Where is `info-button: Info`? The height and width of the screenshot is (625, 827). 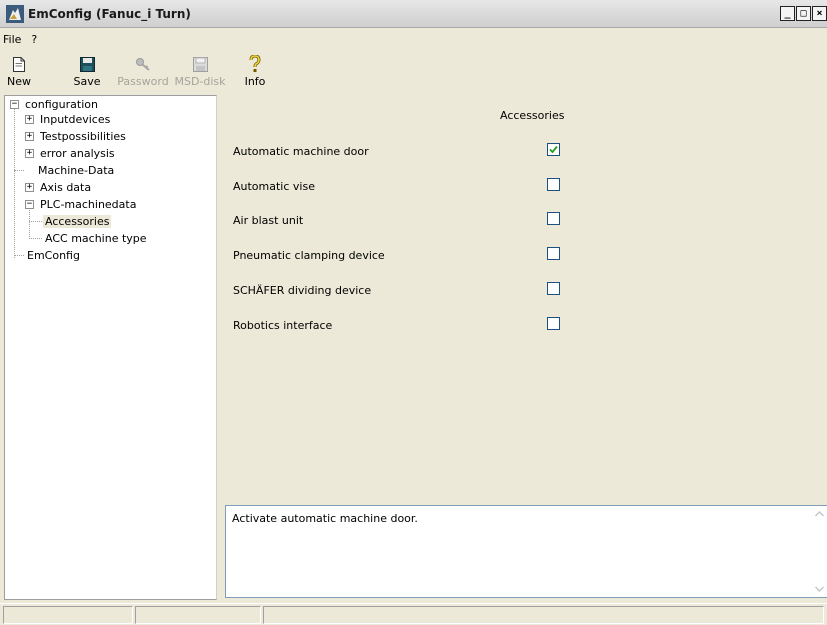 info-button: Info is located at coordinates (255, 73).